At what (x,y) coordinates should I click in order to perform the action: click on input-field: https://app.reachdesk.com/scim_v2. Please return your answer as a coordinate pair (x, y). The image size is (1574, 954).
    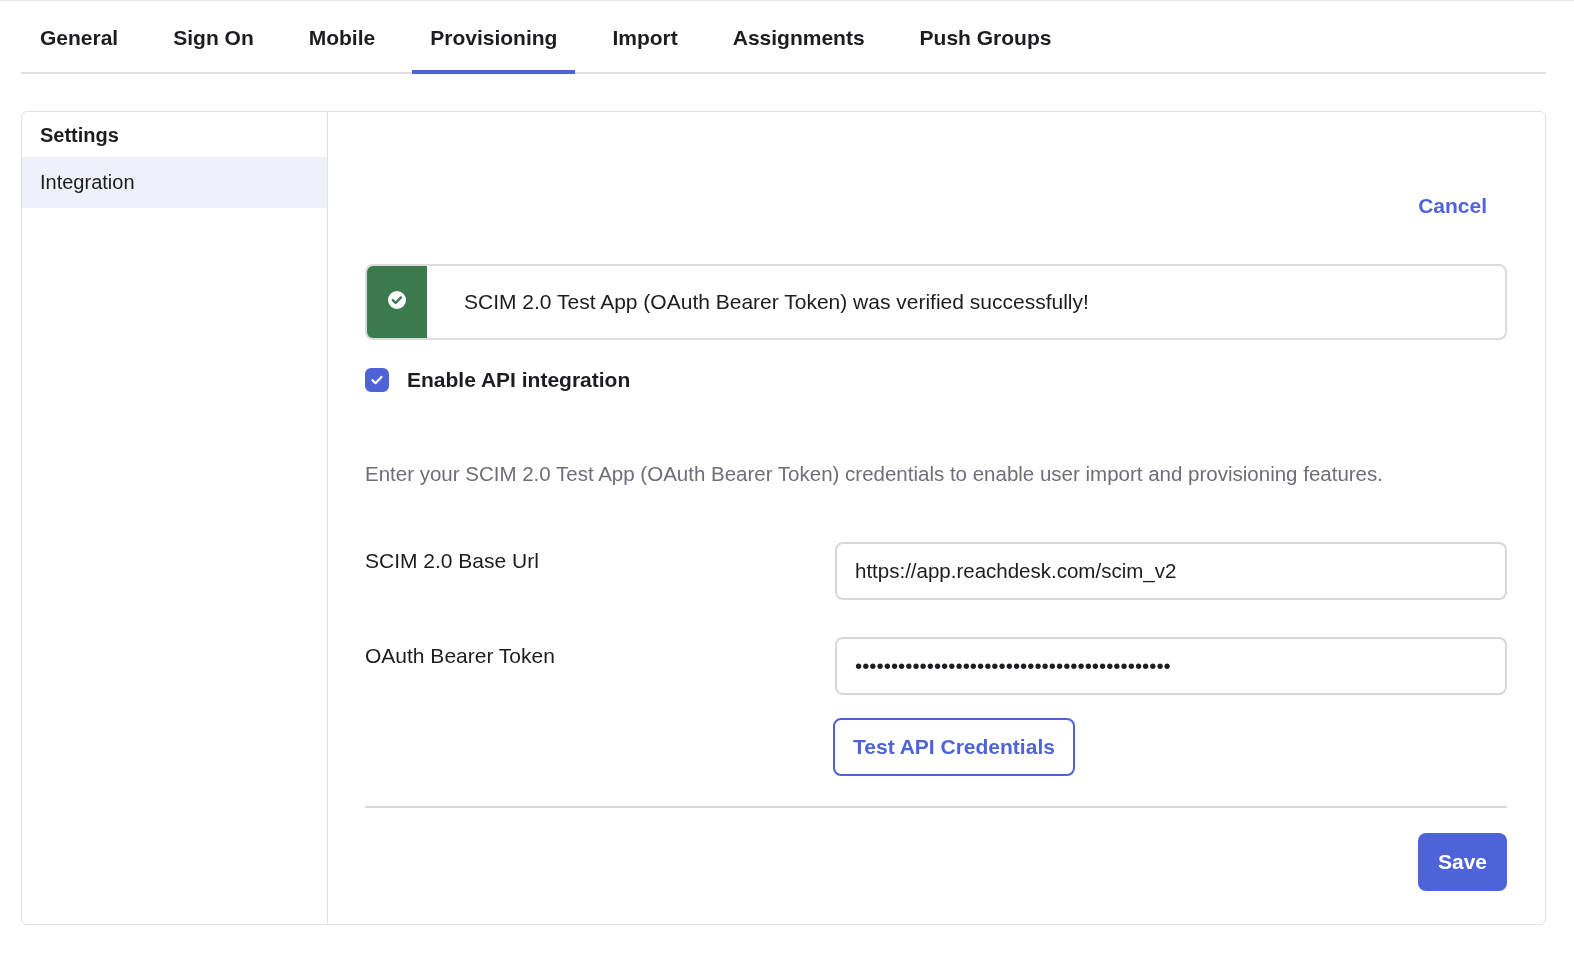
    Looking at the image, I should click on (1171, 571).